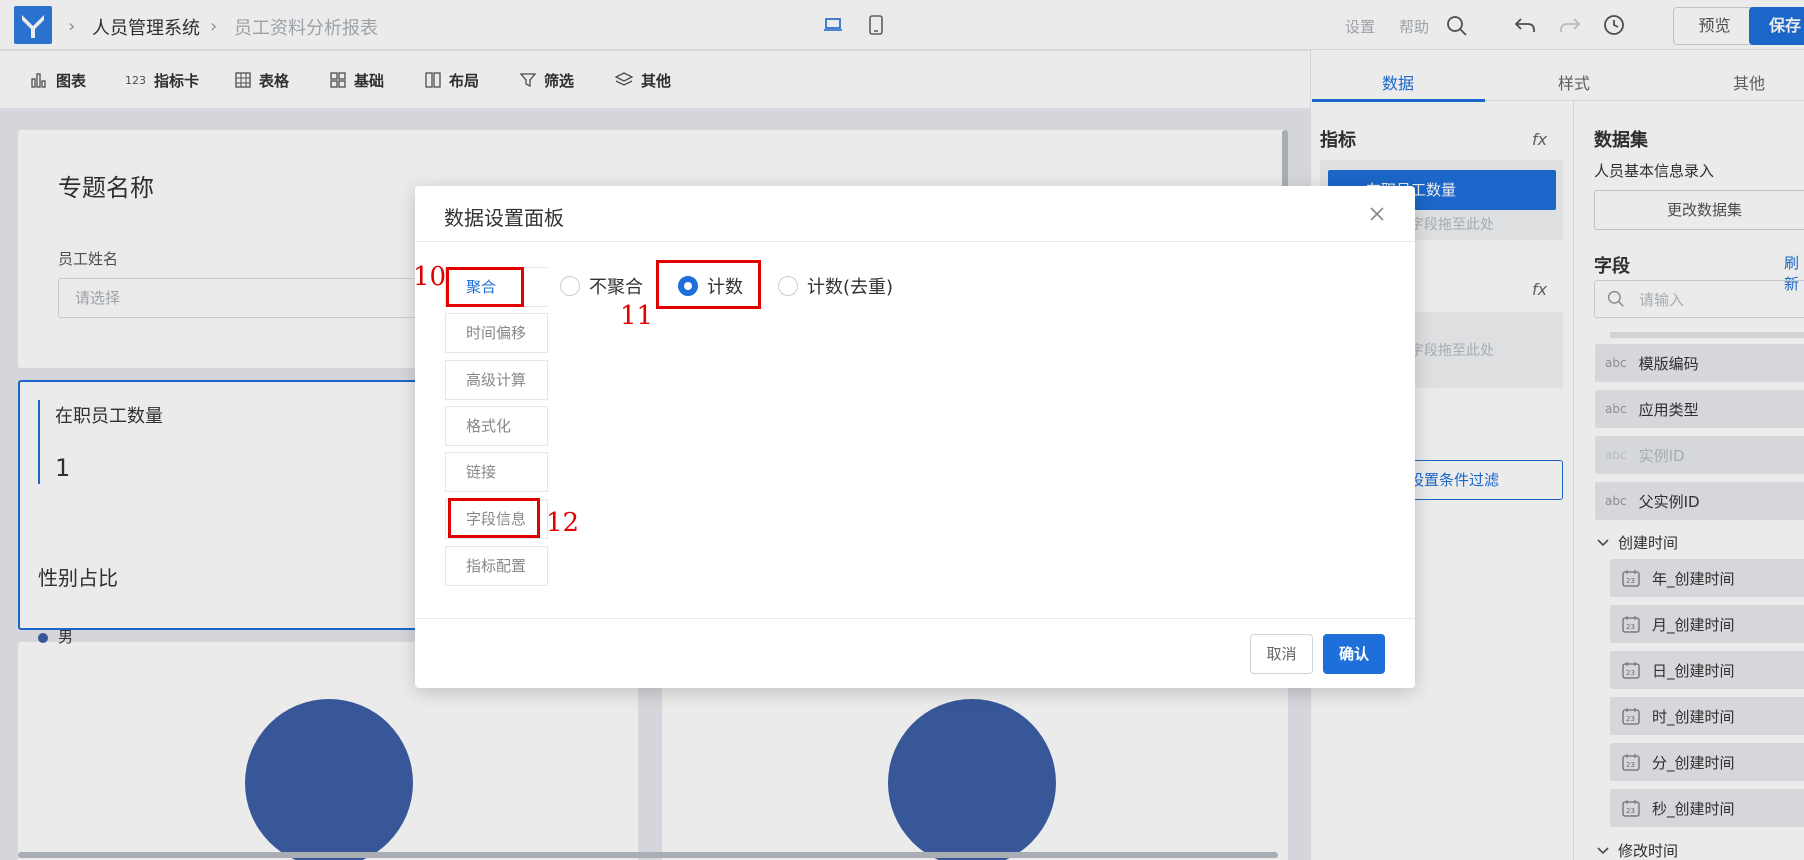 Image resolution: width=1804 pixels, height=860 pixels. Describe the element at coordinates (915, 618) in the screenshot. I see `modal-footer-divider` at that location.